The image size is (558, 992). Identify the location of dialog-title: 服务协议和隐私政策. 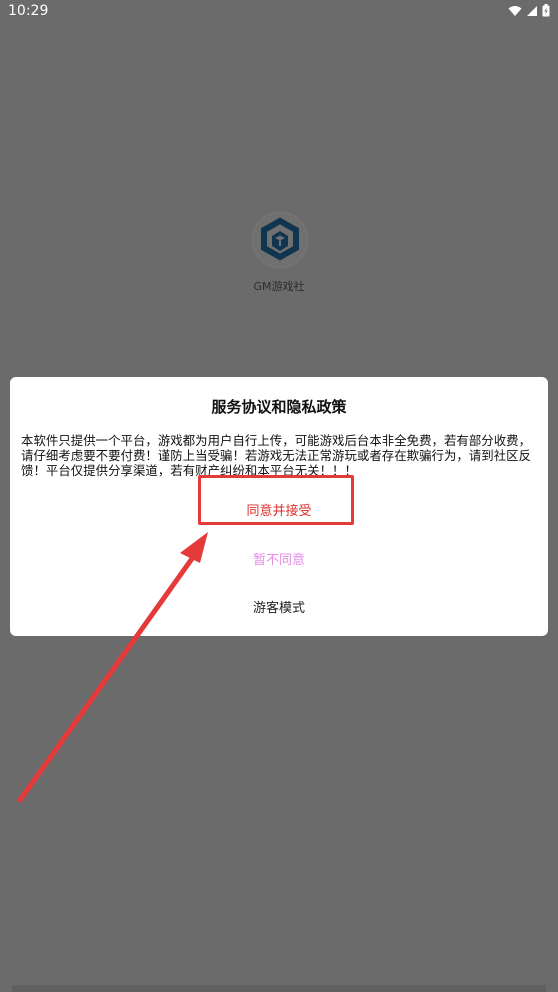
(279, 407).